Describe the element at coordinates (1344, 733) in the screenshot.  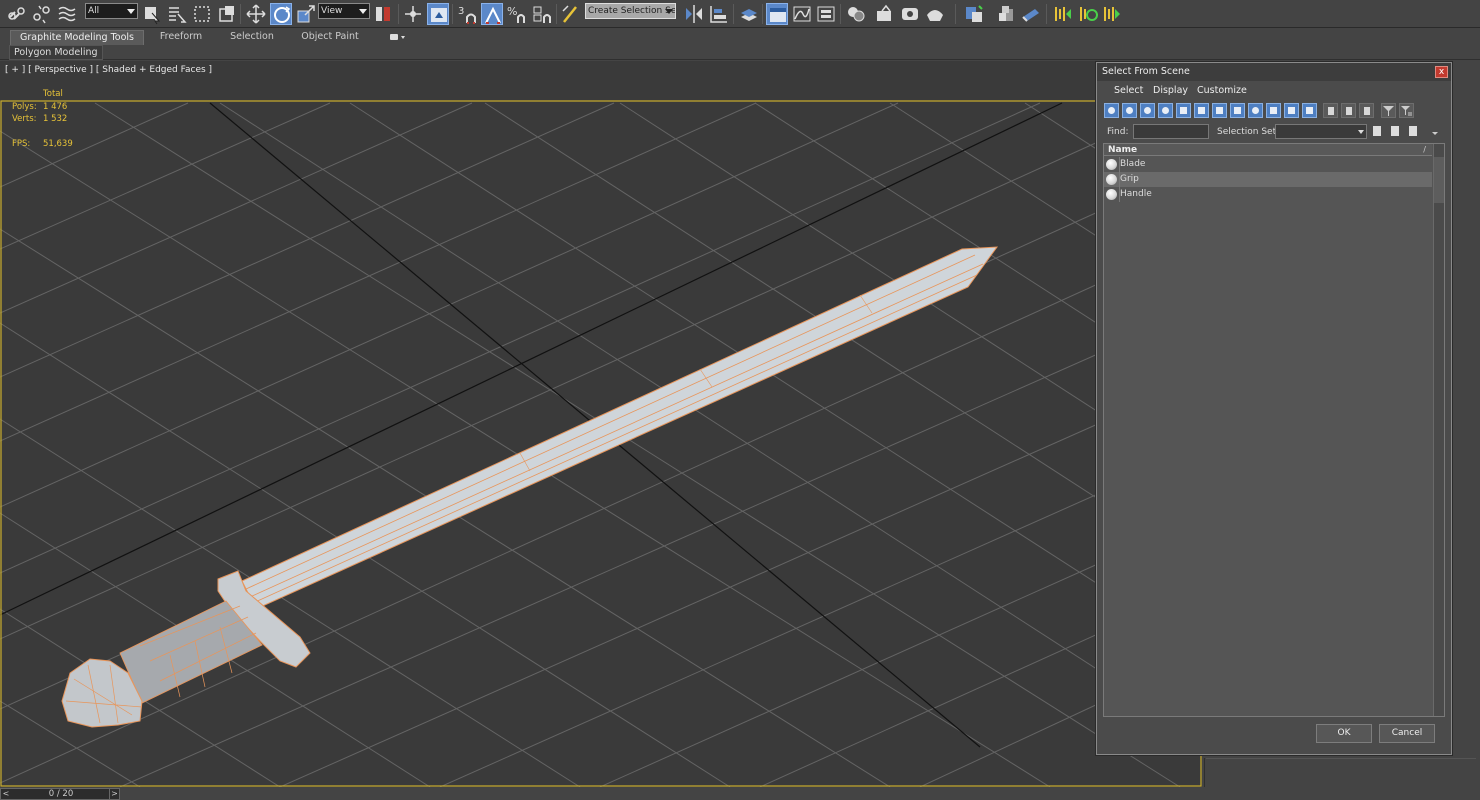
I see `ok-button: OK` at that location.